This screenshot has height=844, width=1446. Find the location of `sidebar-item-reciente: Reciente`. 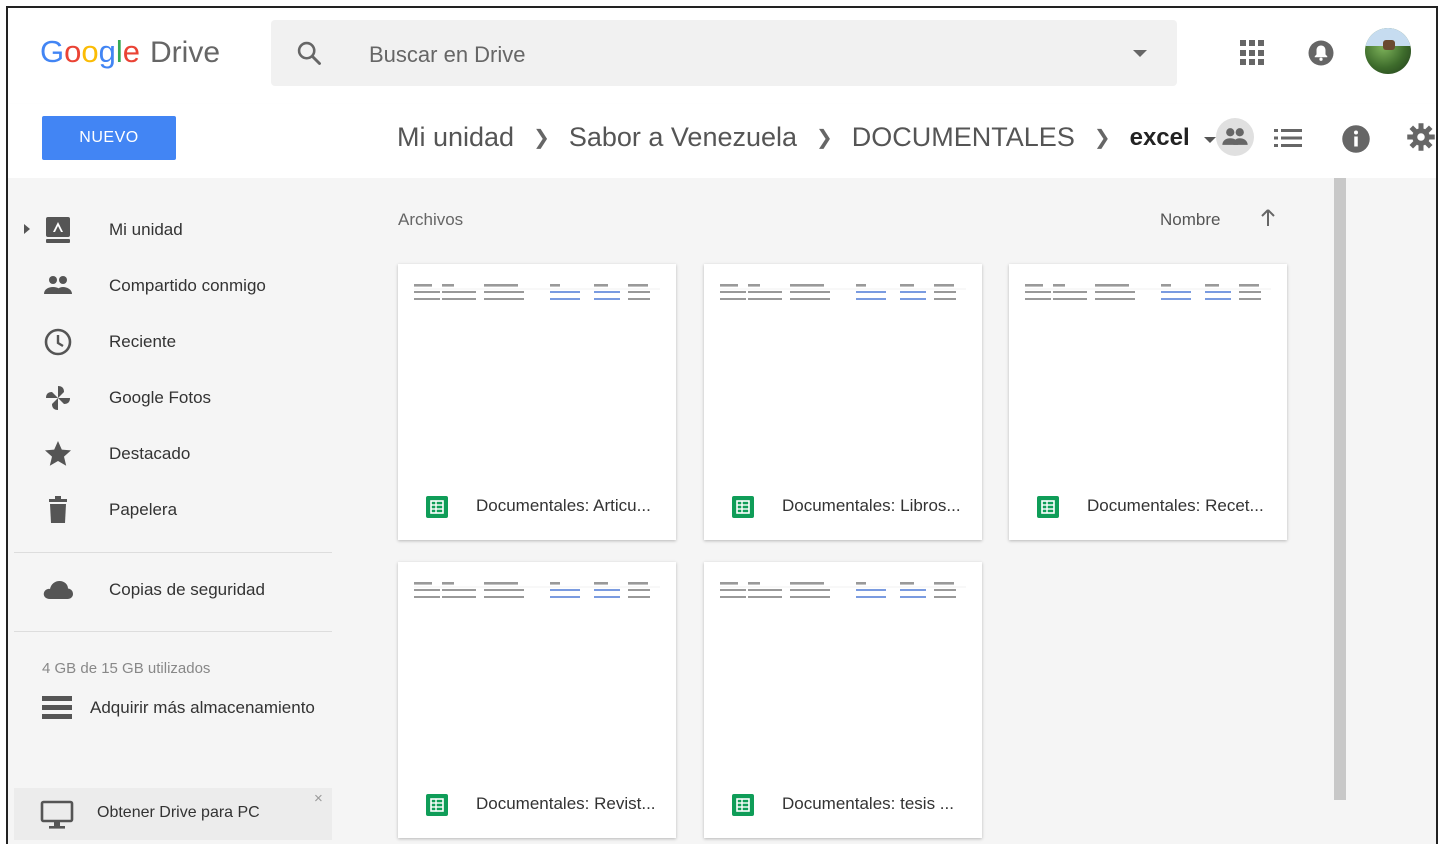

sidebar-item-reciente: Reciente is located at coordinates (170, 342).